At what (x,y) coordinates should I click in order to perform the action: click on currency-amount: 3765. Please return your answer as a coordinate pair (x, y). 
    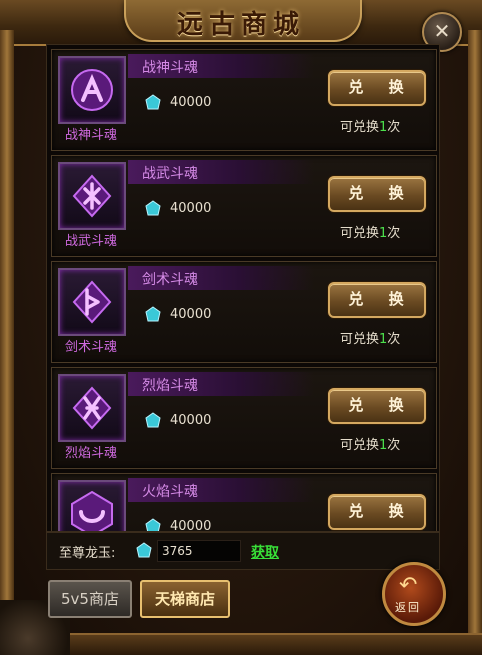
    Looking at the image, I should click on (199, 551).